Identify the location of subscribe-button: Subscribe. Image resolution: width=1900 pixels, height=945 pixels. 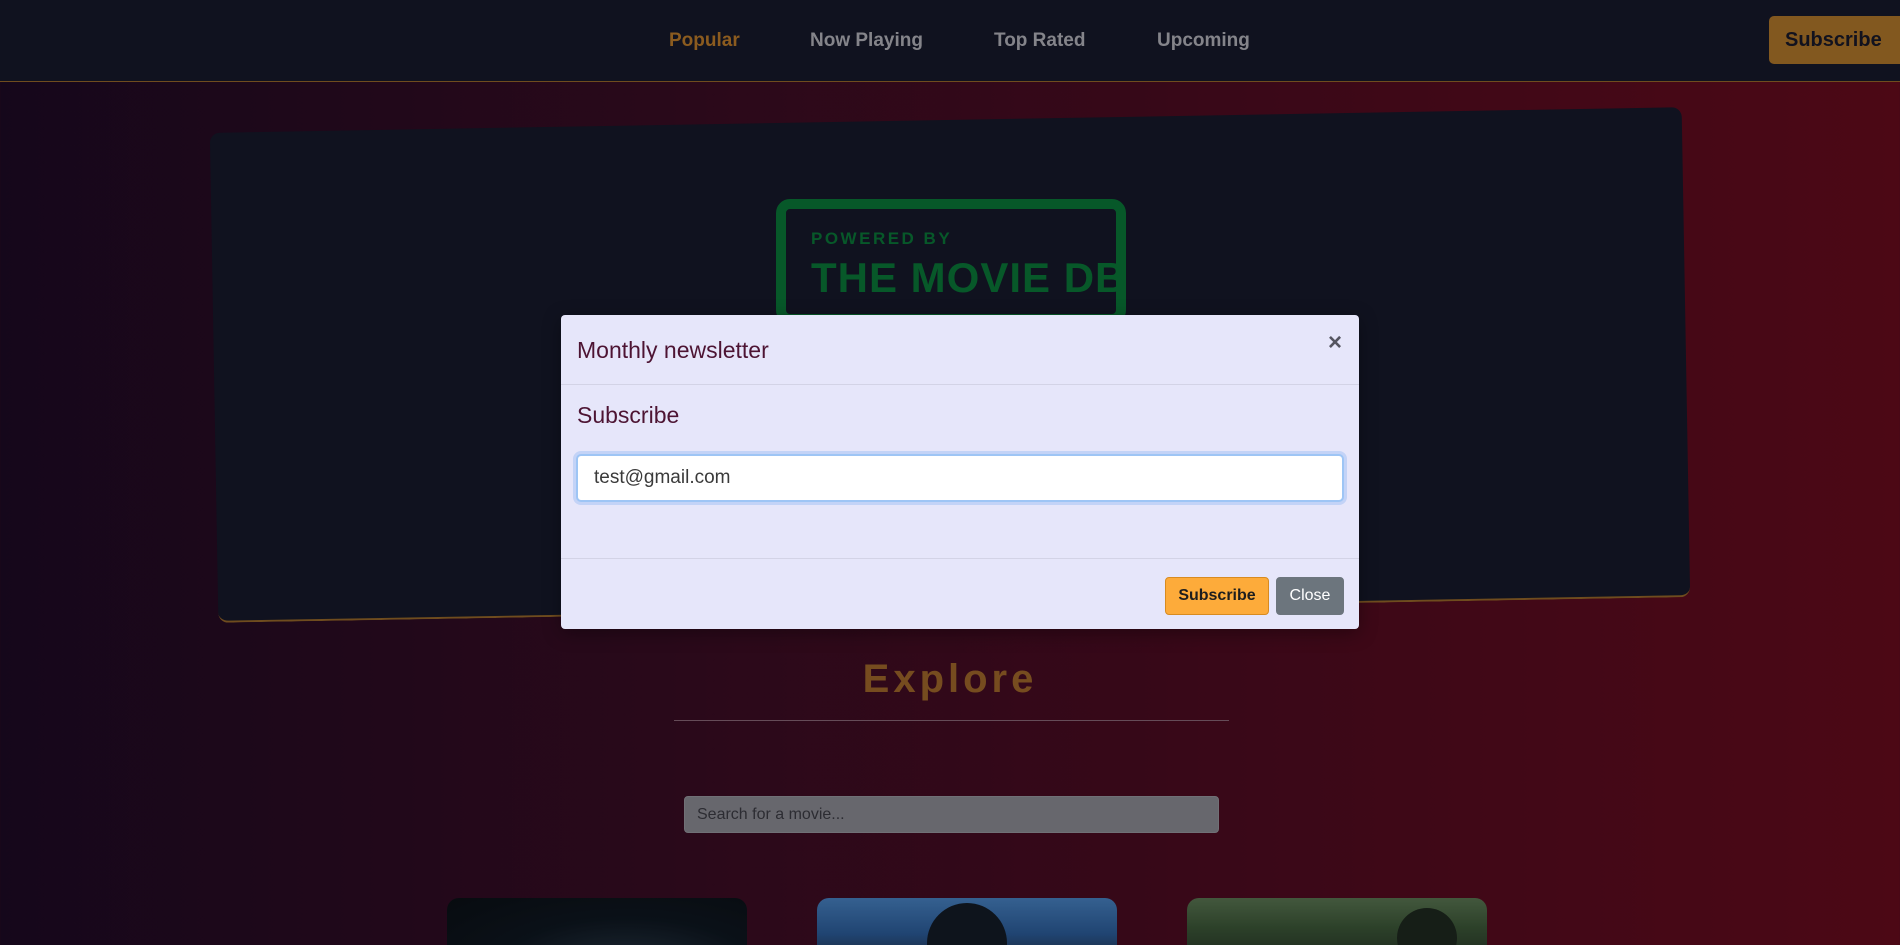
(1217, 596).